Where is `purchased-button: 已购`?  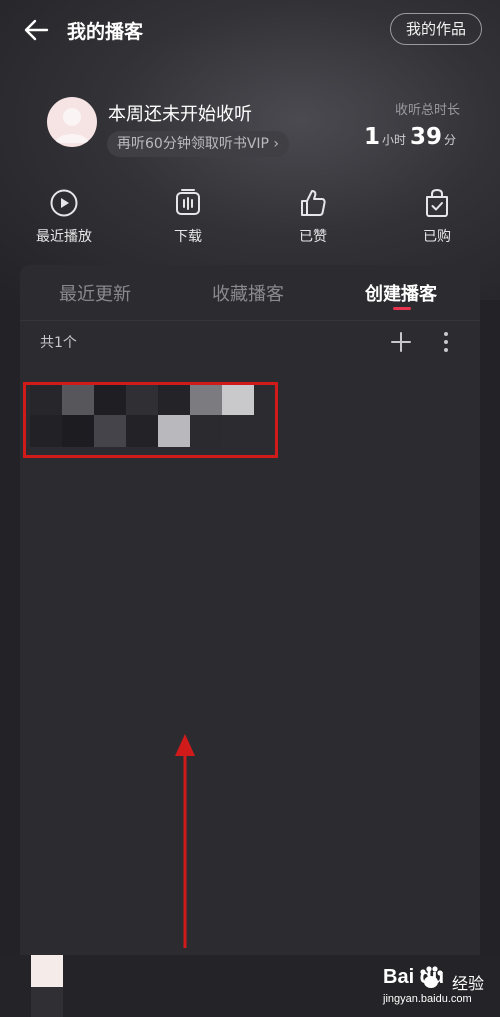
purchased-button: 已购 is located at coordinates (437, 217).